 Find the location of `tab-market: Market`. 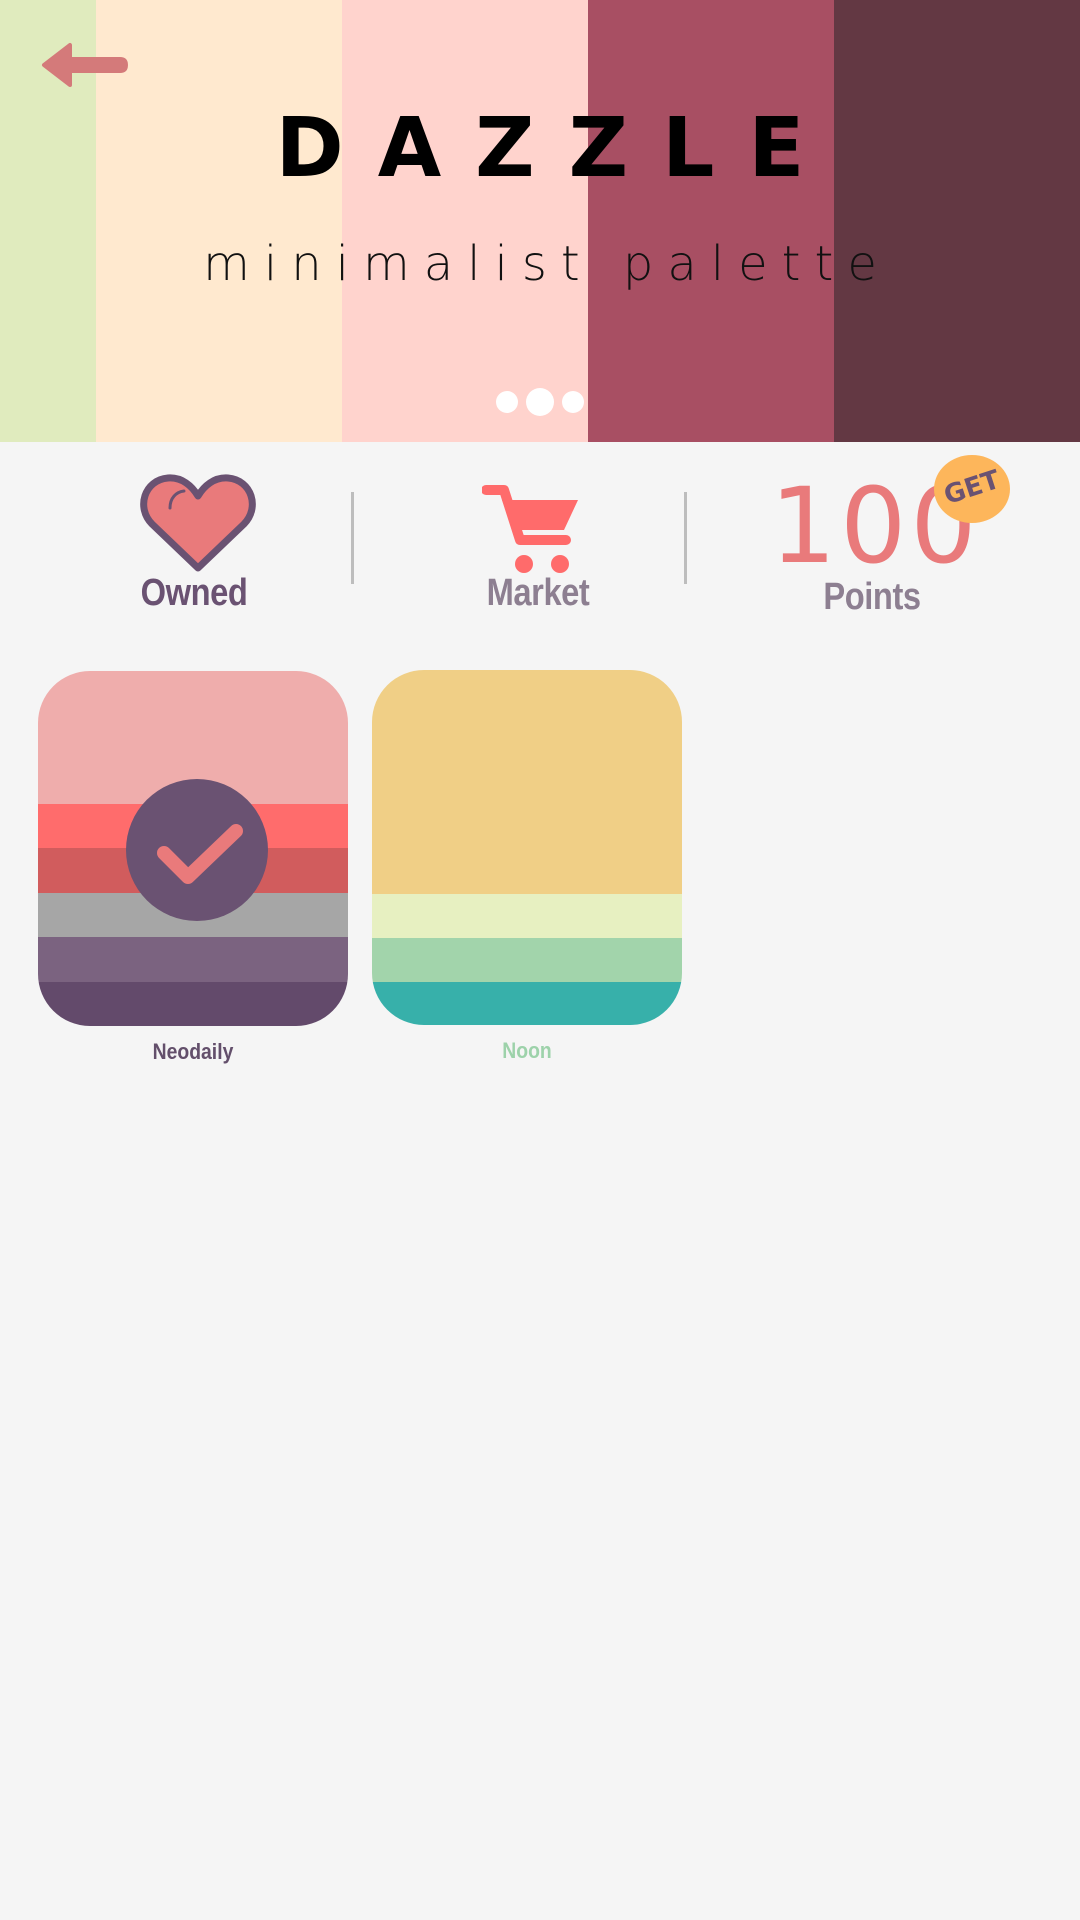

tab-market: Market is located at coordinates (538, 532).